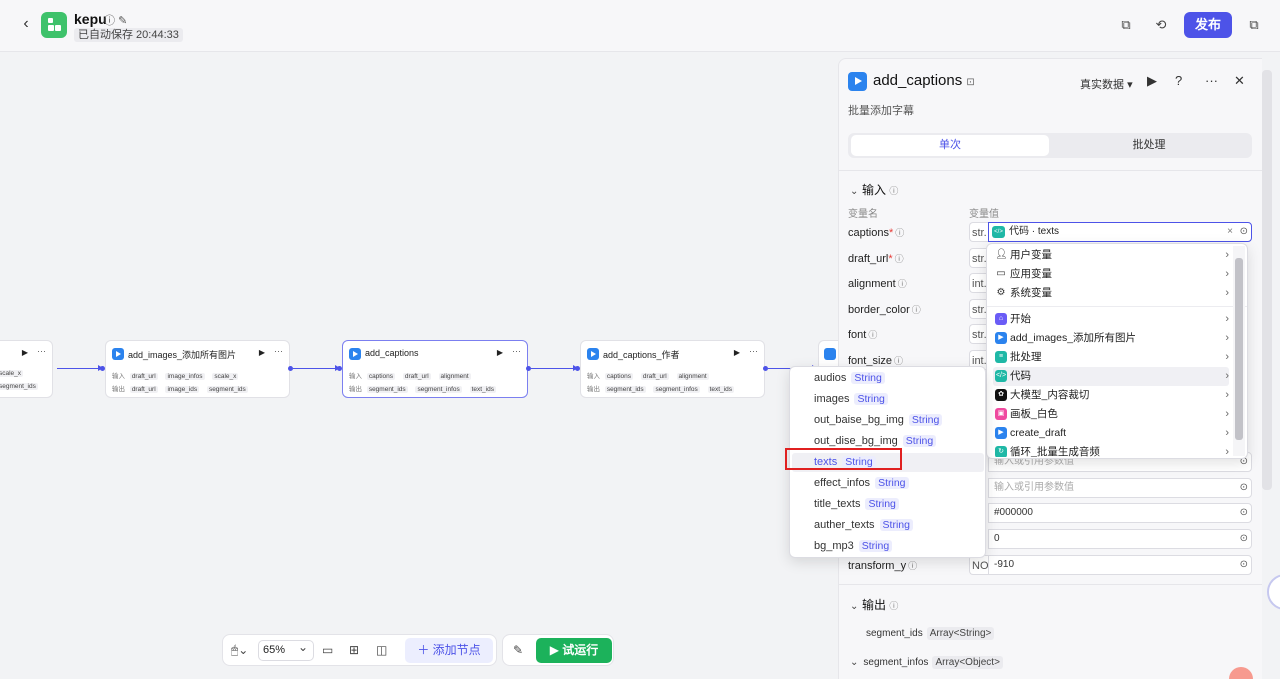 The image size is (1280, 679). What do you see at coordinates (1149, 145) in the screenshot?
I see `tab-batch: 批处理` at bounding box center [1149, 145].